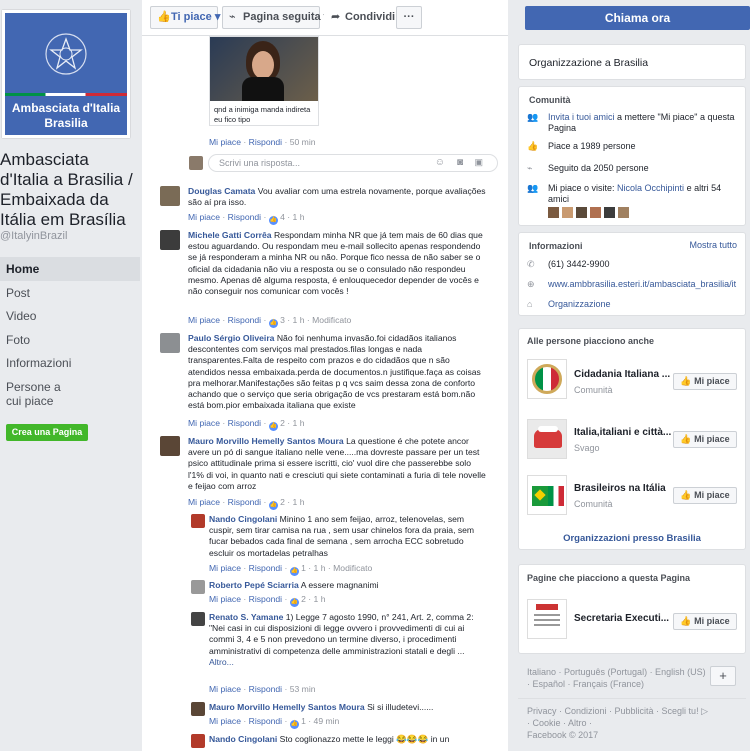 This screenshot has width=750, height=751. Describe the element at coordinates (275, 17) in the screenshot. I see `follow-page-button: ⌁Pagina seguita ▾` at that location.